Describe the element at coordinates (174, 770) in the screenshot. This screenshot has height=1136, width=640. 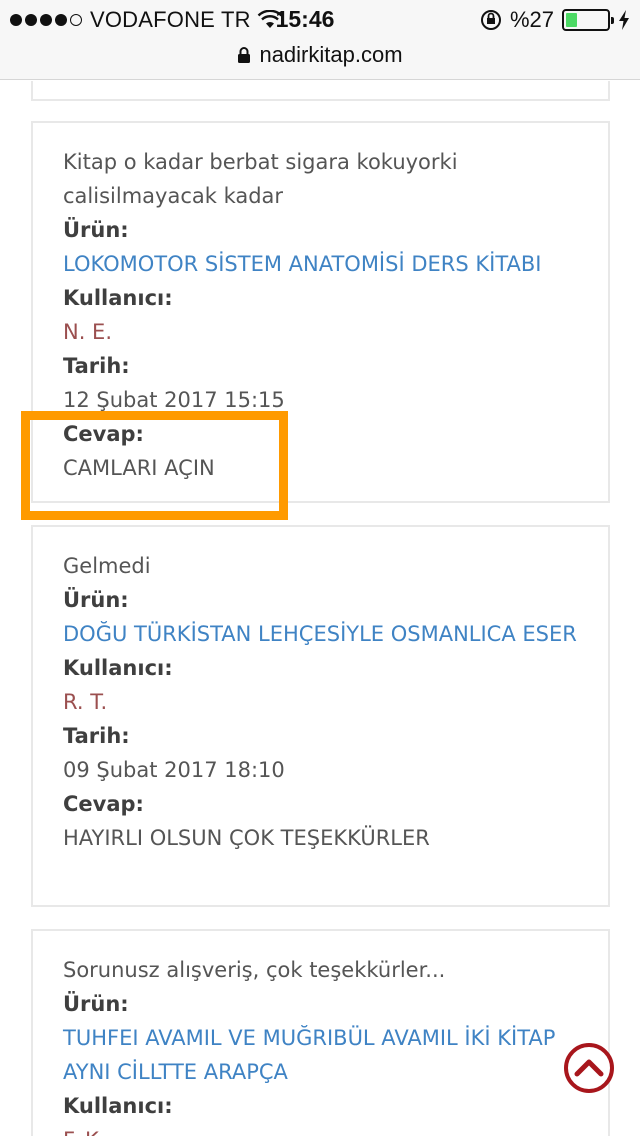
I see `review-date: 09 Şubat 2017 18:10` at that location.